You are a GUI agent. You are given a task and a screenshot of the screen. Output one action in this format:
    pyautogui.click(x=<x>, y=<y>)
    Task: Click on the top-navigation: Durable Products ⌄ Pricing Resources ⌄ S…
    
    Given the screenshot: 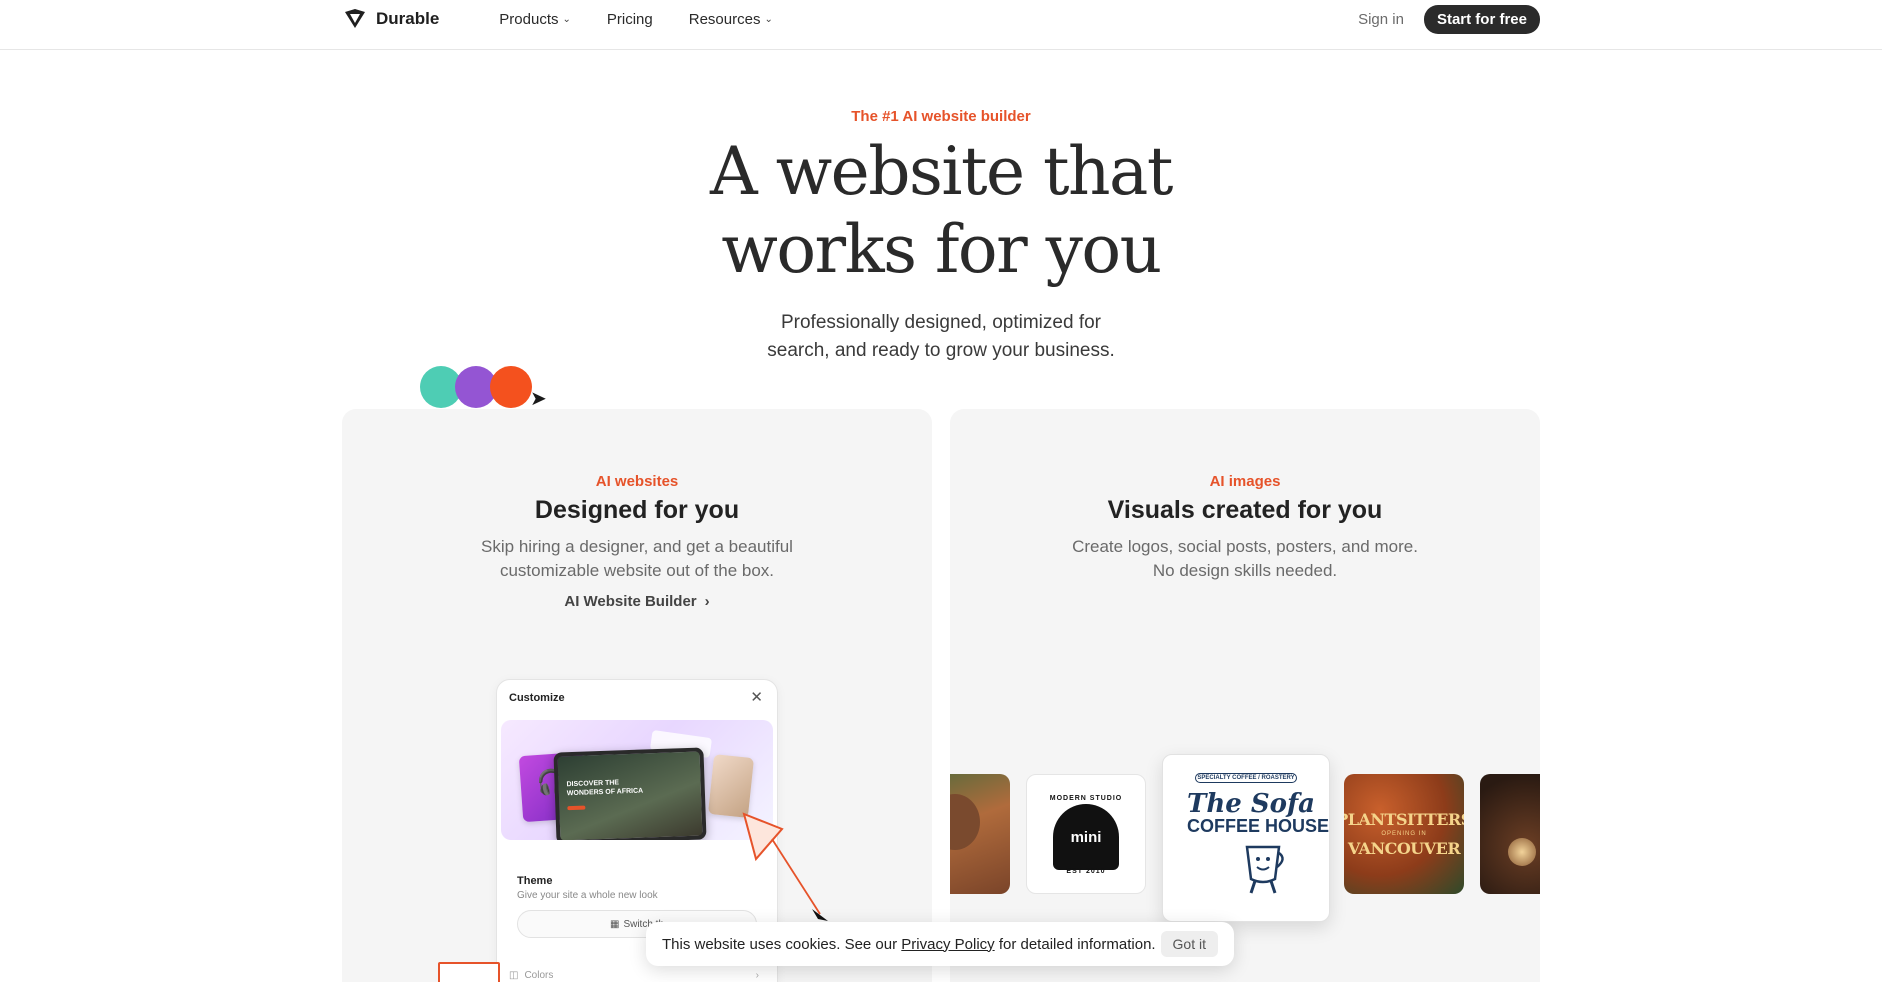 What is the action you would take?
    pyautogui.click(x=941, y=25)
    